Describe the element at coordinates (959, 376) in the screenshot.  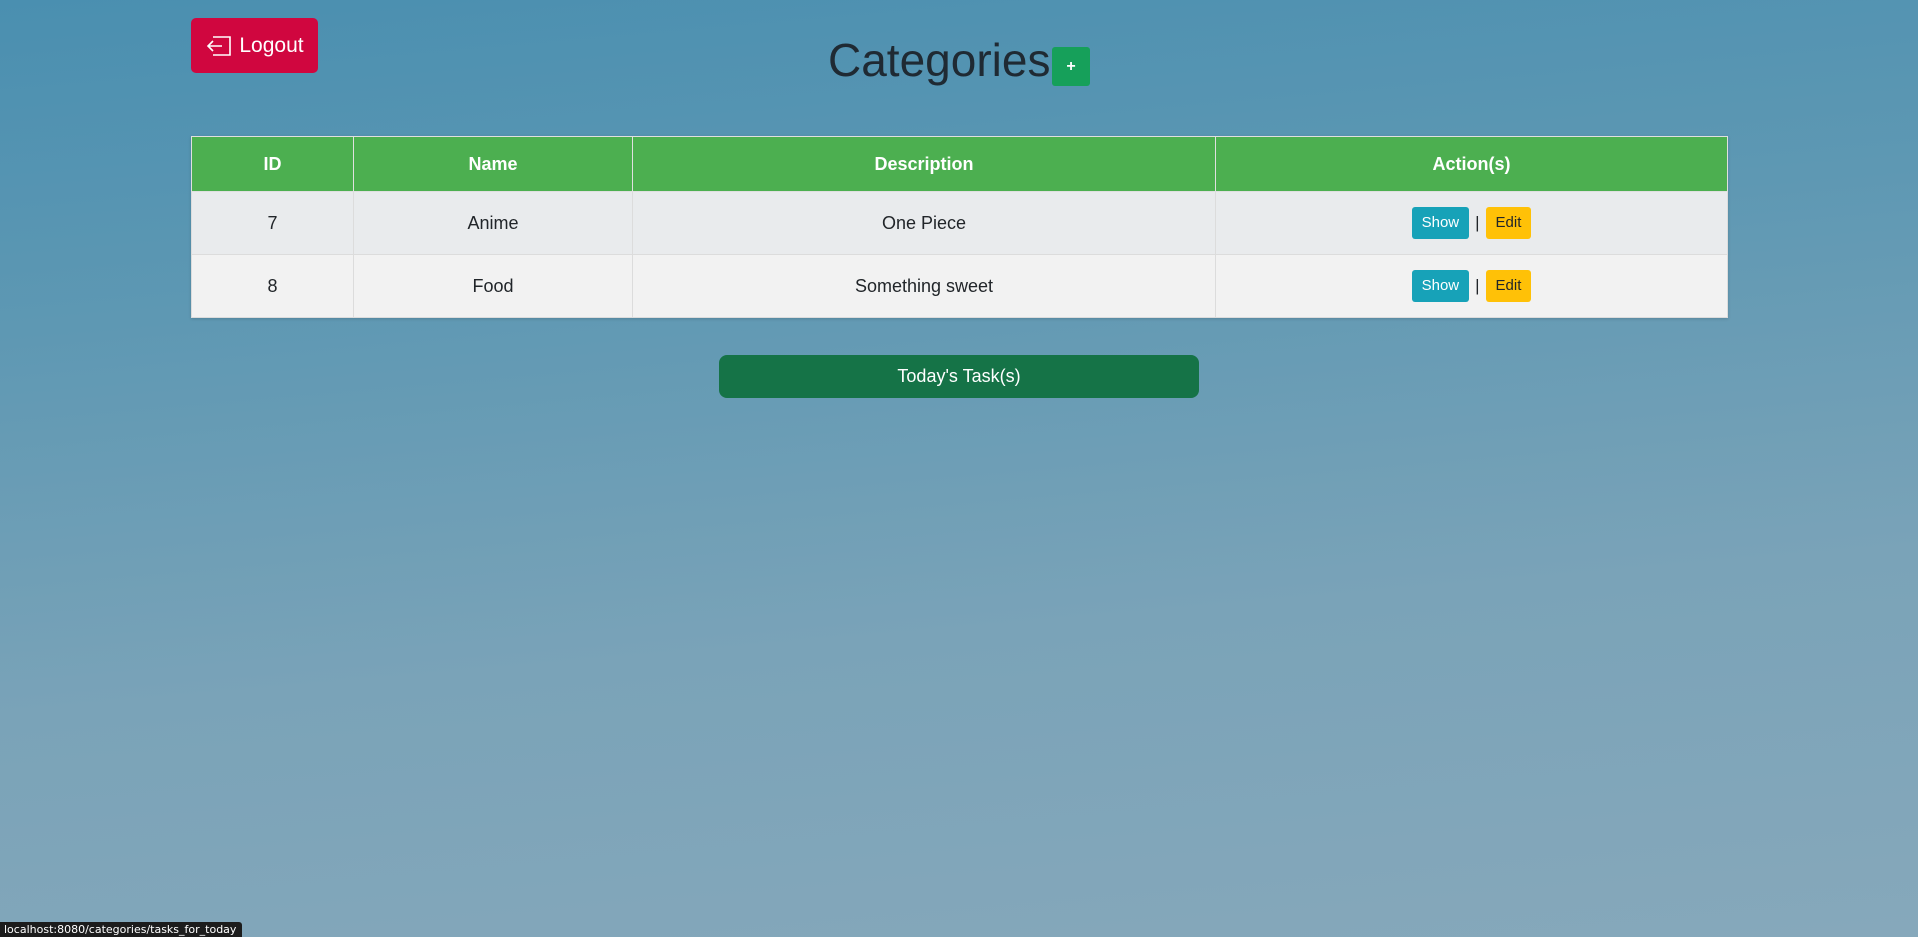
I see `todays-tasks-button: Today's Task(s)` at that location.